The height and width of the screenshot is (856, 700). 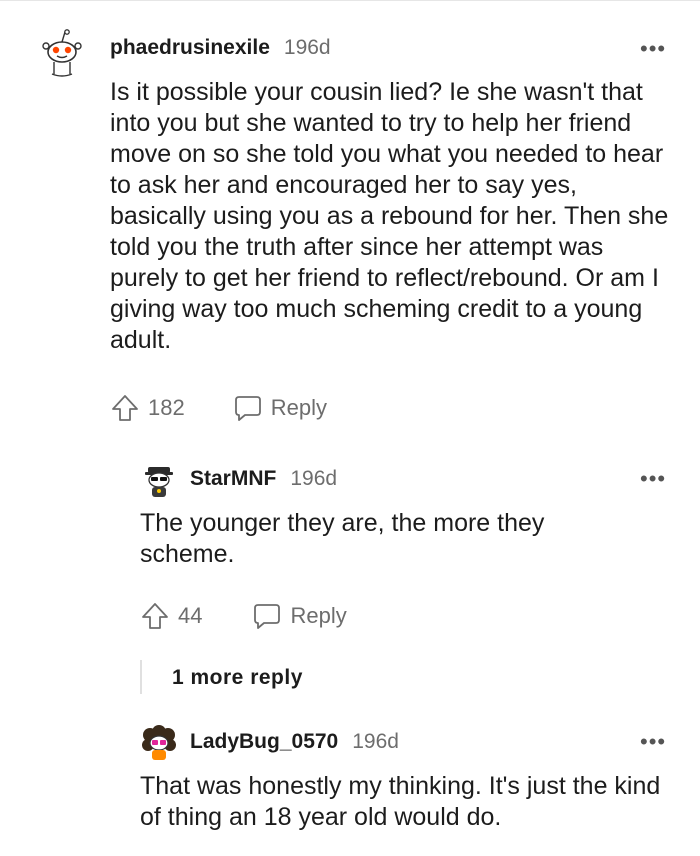 What do you see at coordinates (218, 408) in the screenshot?
I see `comment-actions: 182 Reply` at bounding box center [218, 408].